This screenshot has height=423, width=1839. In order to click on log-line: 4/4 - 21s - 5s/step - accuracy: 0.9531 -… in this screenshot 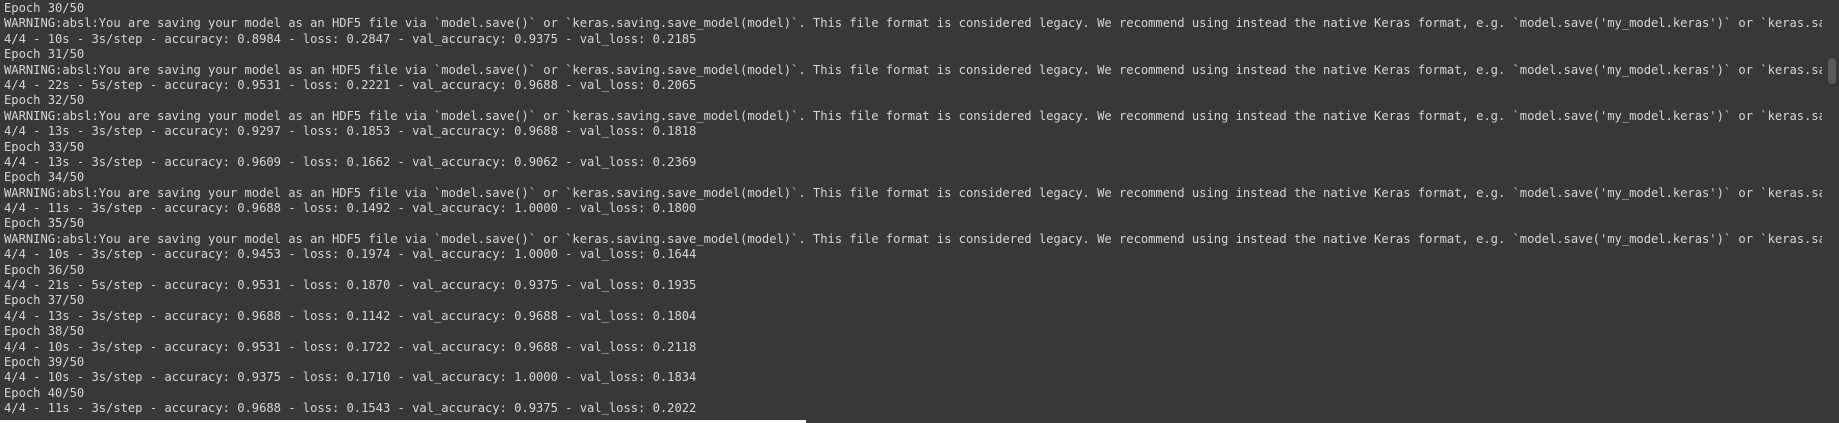, I will do `click(350, 285)`.